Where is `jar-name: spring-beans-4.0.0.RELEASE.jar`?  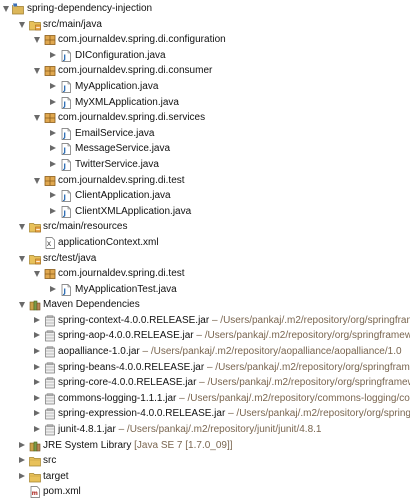 jar-name: spring-beans-4.0.0.RELEASE.jar is located at coordinates (131, 367).